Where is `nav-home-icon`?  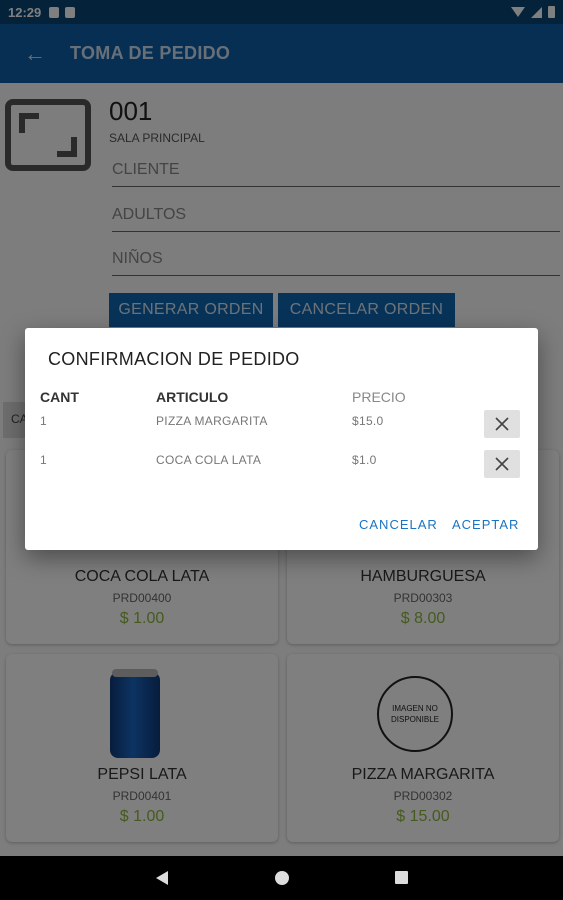 nav-home-icon is located at coordinates (282, 878).